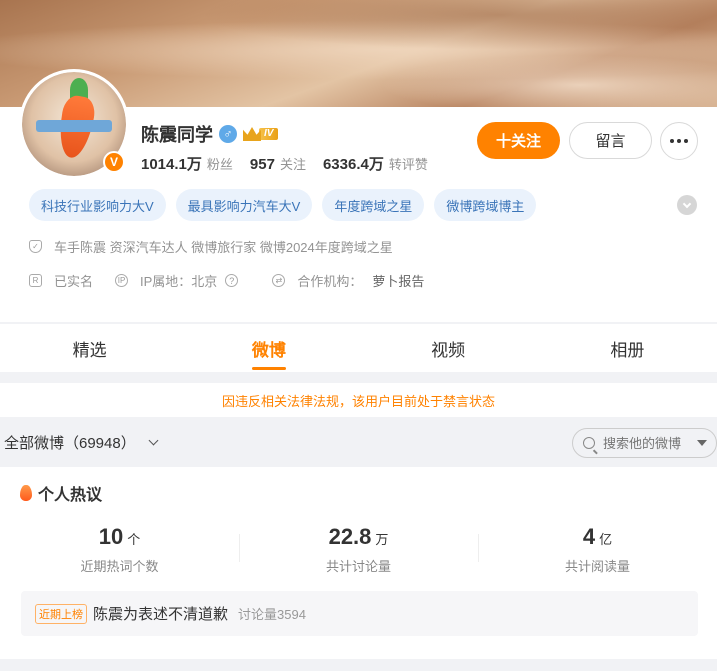  I want to click on tab-weibo: 微博, so click(268, 348).